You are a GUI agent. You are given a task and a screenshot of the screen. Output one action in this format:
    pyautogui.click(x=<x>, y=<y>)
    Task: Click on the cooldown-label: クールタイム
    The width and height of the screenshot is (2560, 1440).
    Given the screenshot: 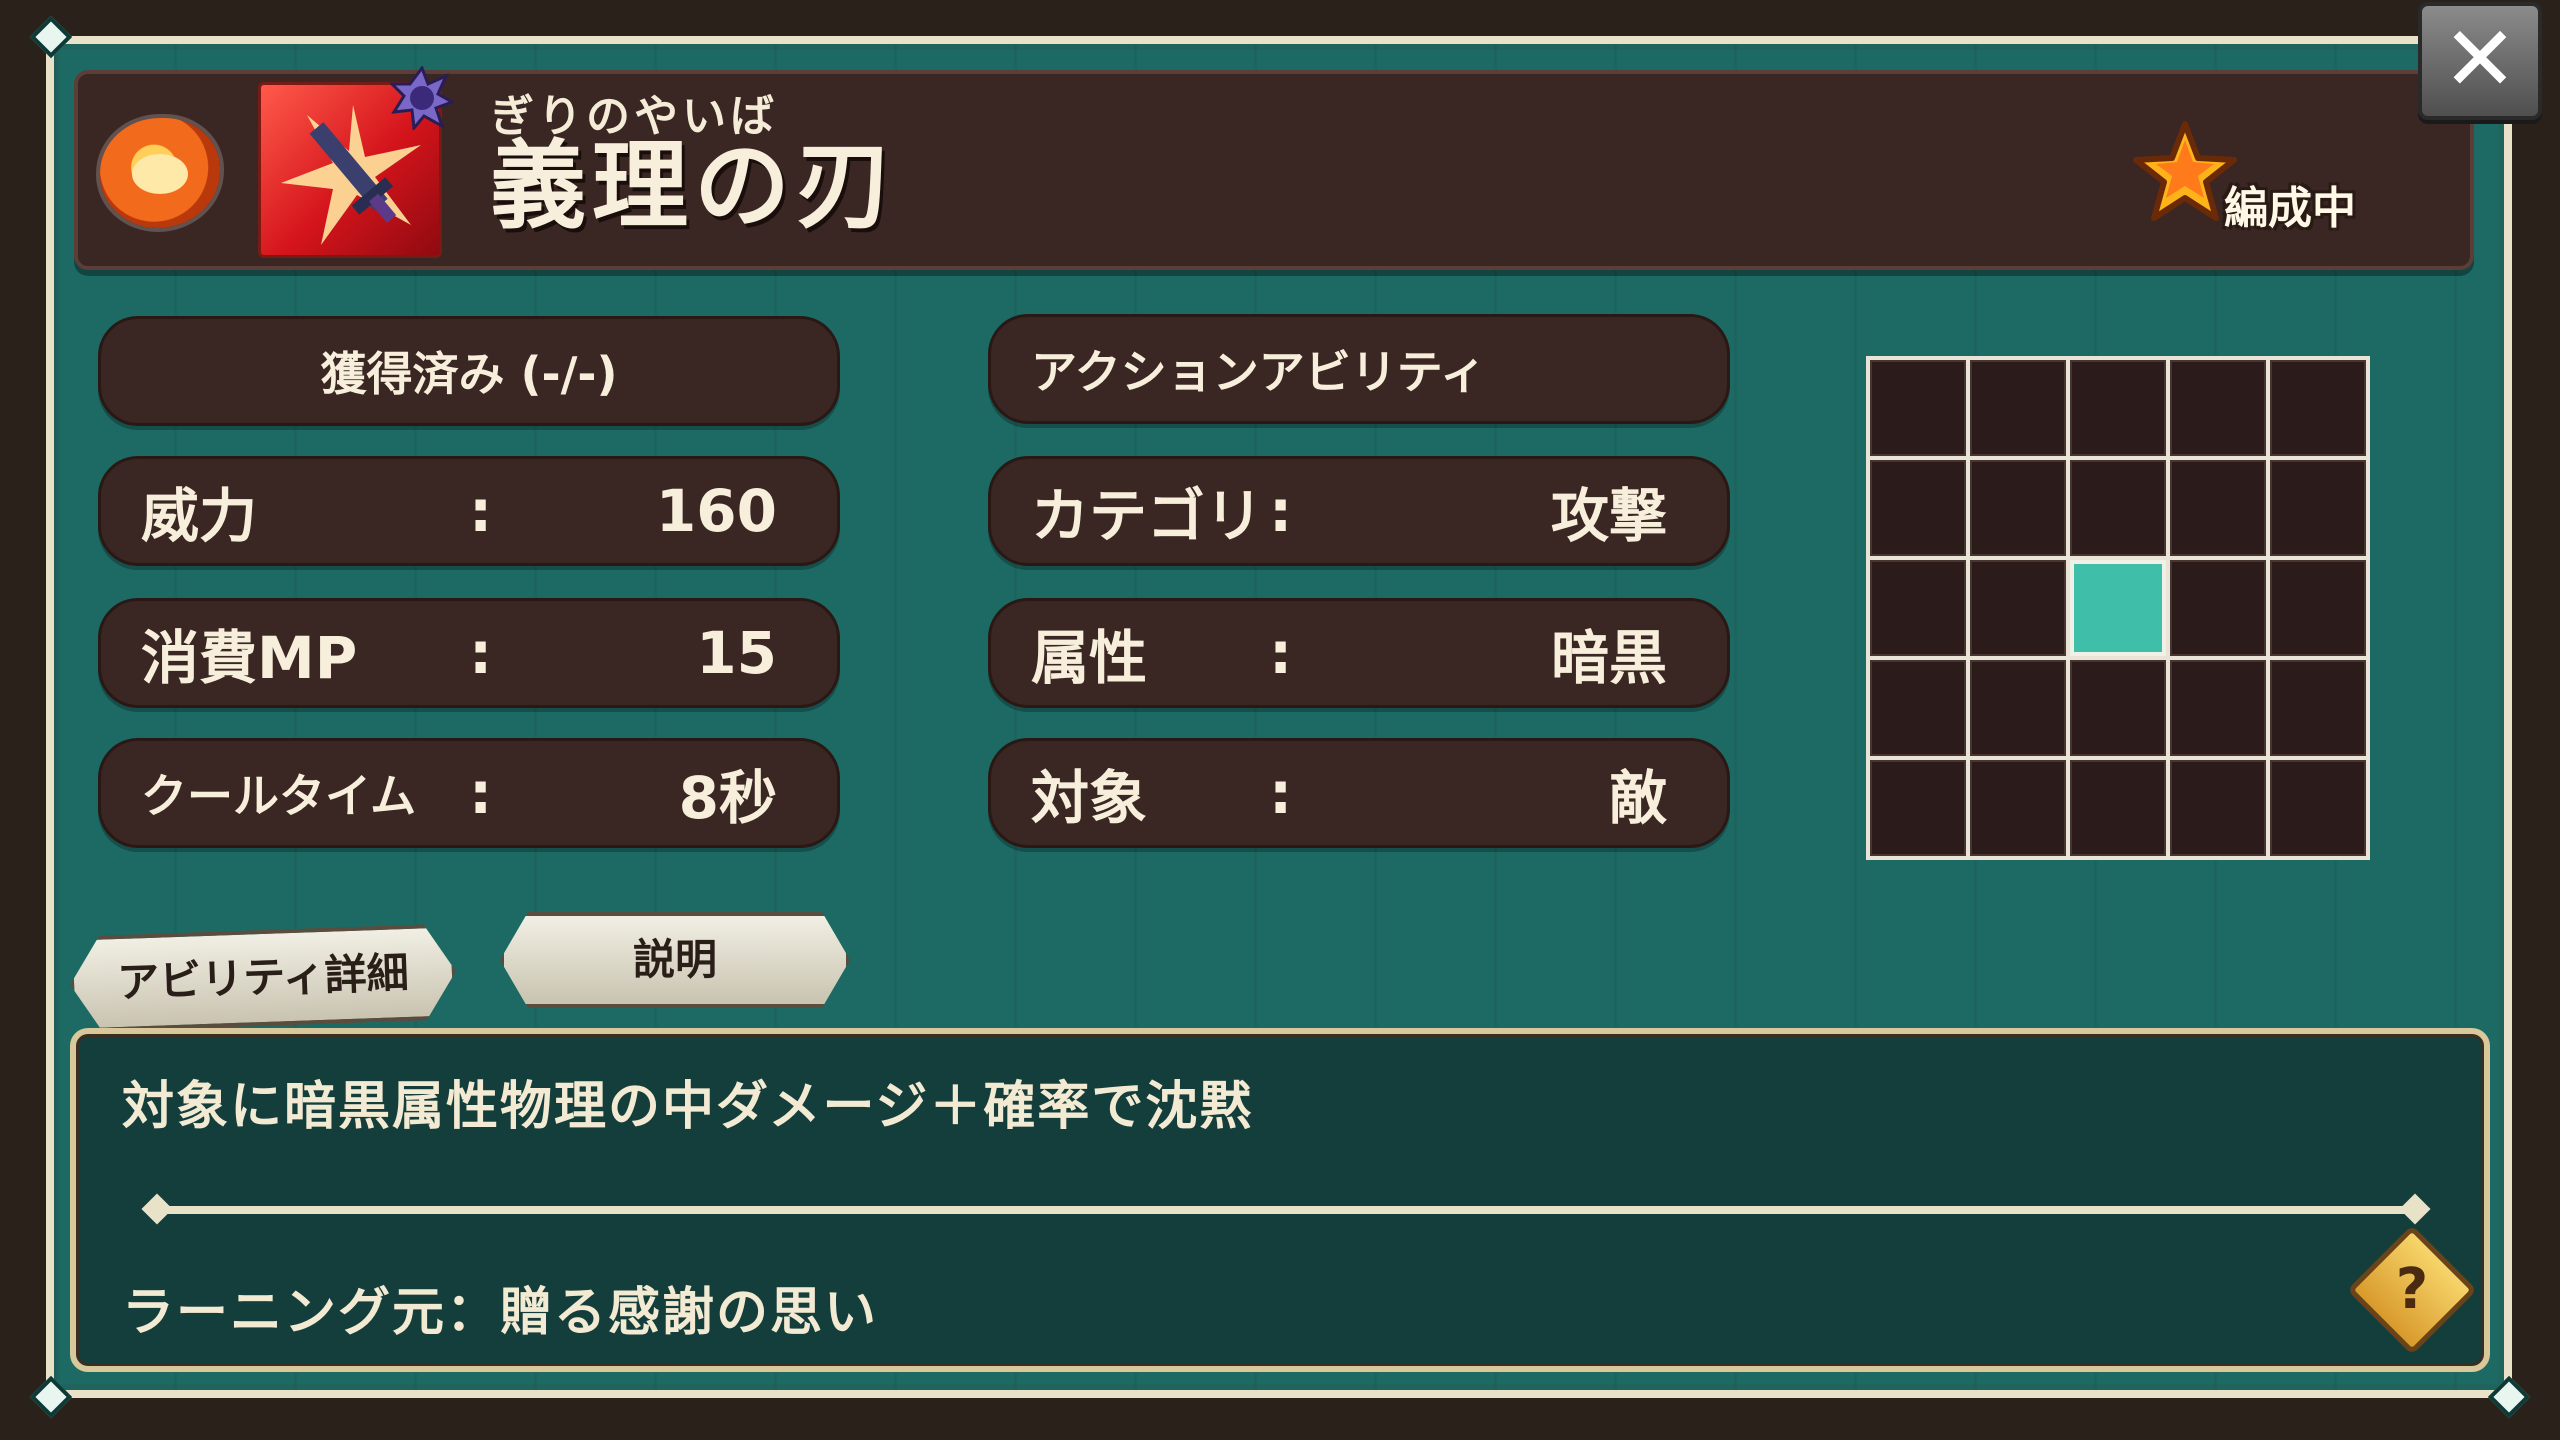 What is the action you would take?
    pyautogui.click(x=279, y=796)
    